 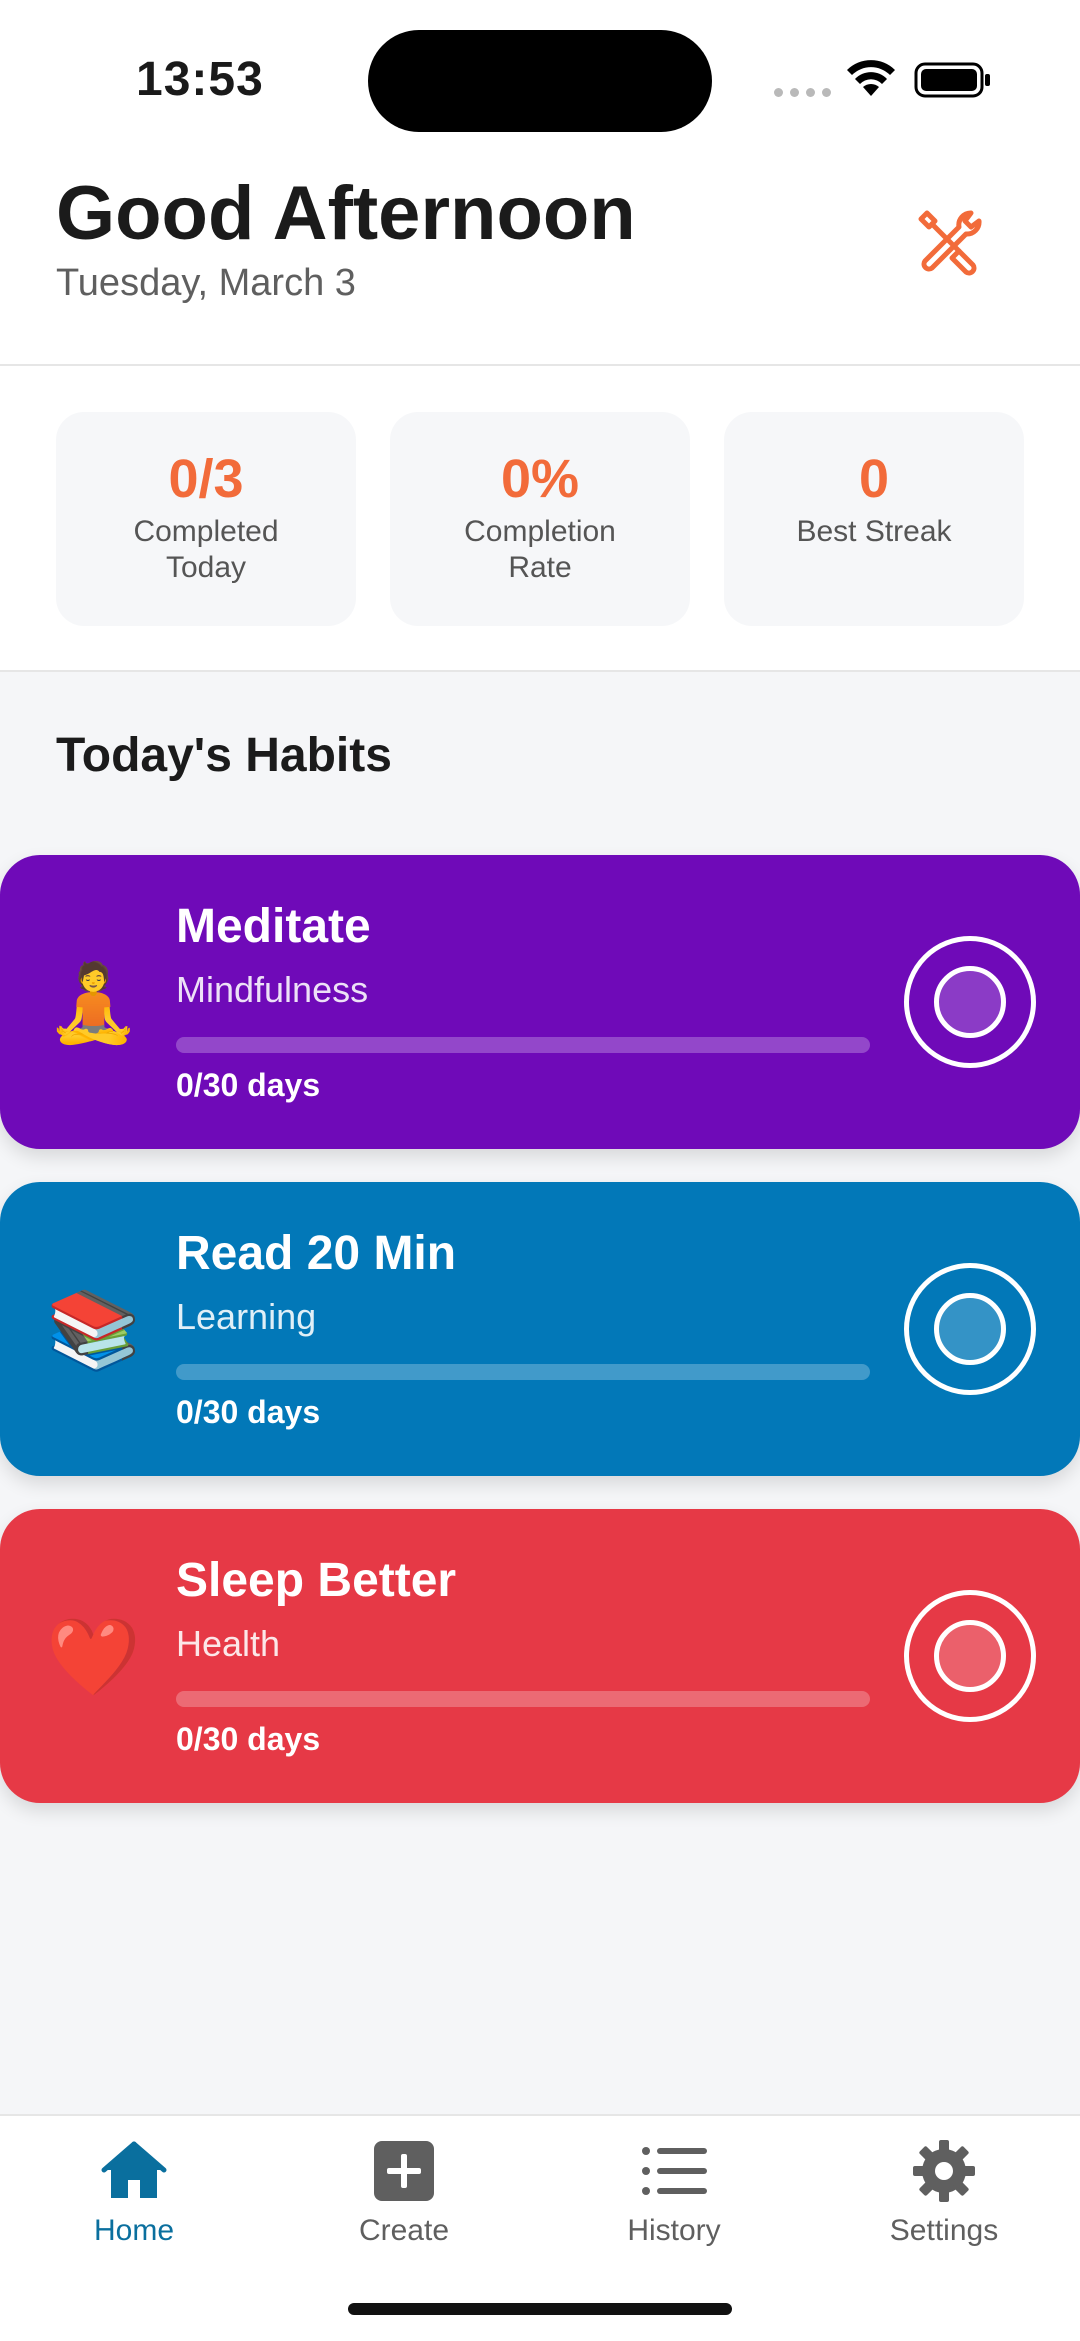 What do you see at coordinates (134, 2169) in the screenshot?
I see `home-icon` at bounding box center [134, 2169].